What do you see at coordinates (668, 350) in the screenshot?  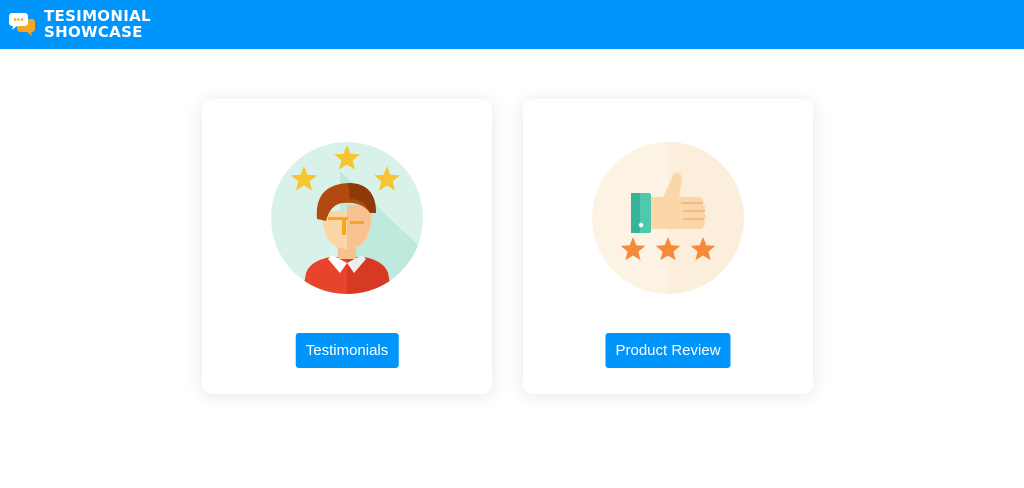 I see `product-review-button: Product Review` at bounding box center [668, 350].